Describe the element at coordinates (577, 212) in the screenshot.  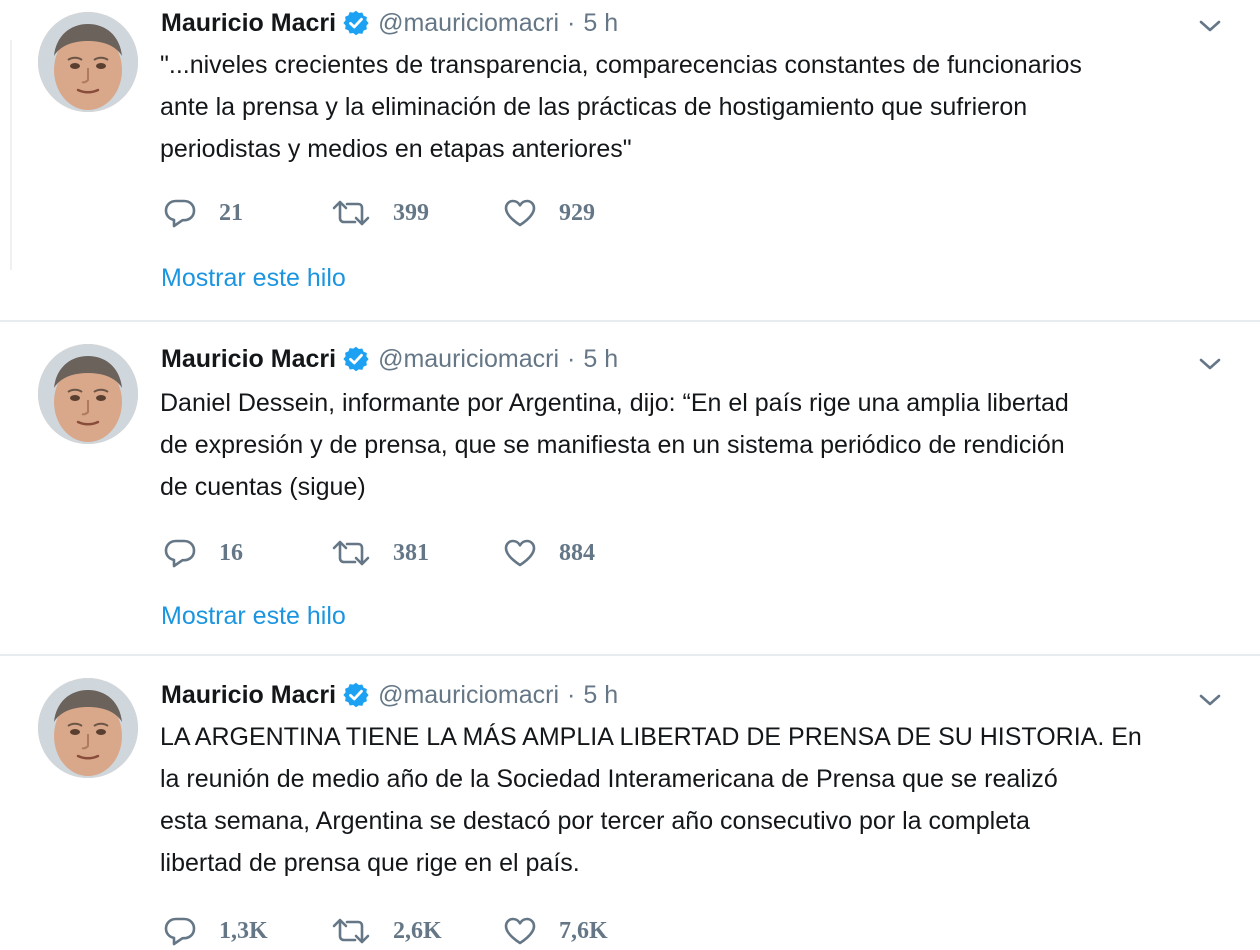
I see `like-count: 929` at that location.